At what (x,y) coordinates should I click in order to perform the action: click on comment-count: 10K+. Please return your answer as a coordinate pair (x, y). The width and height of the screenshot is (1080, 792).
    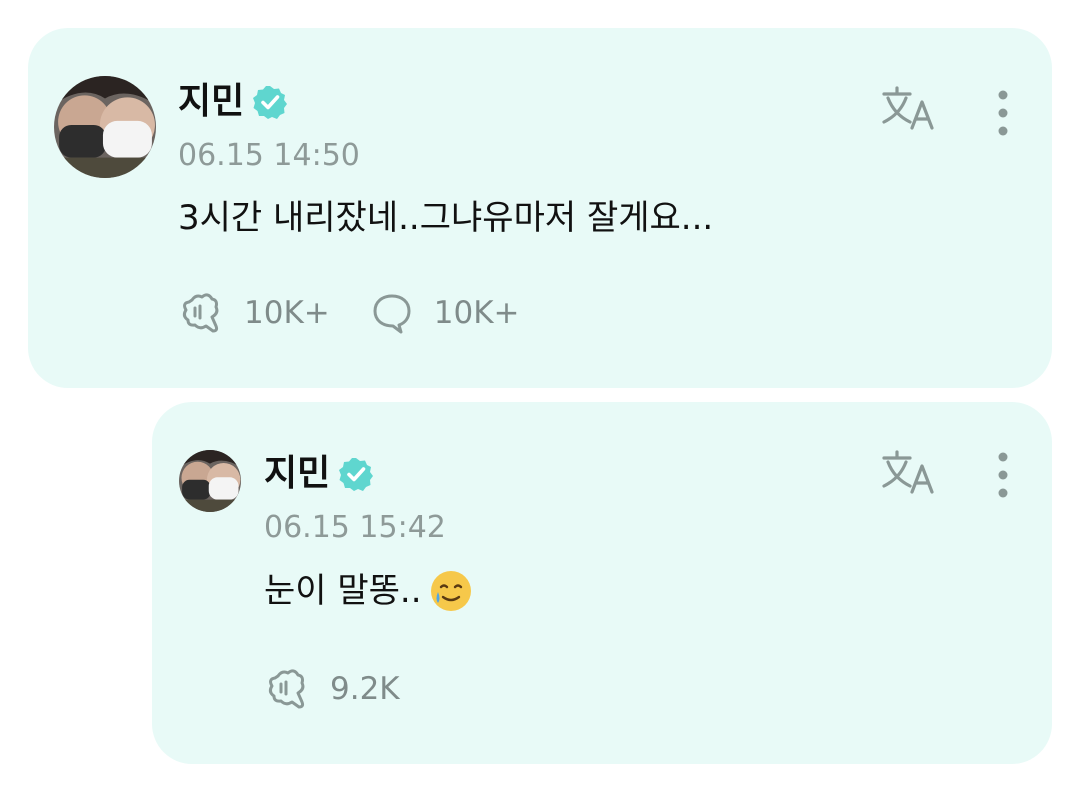
    Looking at the image, I should click on (476, 313).